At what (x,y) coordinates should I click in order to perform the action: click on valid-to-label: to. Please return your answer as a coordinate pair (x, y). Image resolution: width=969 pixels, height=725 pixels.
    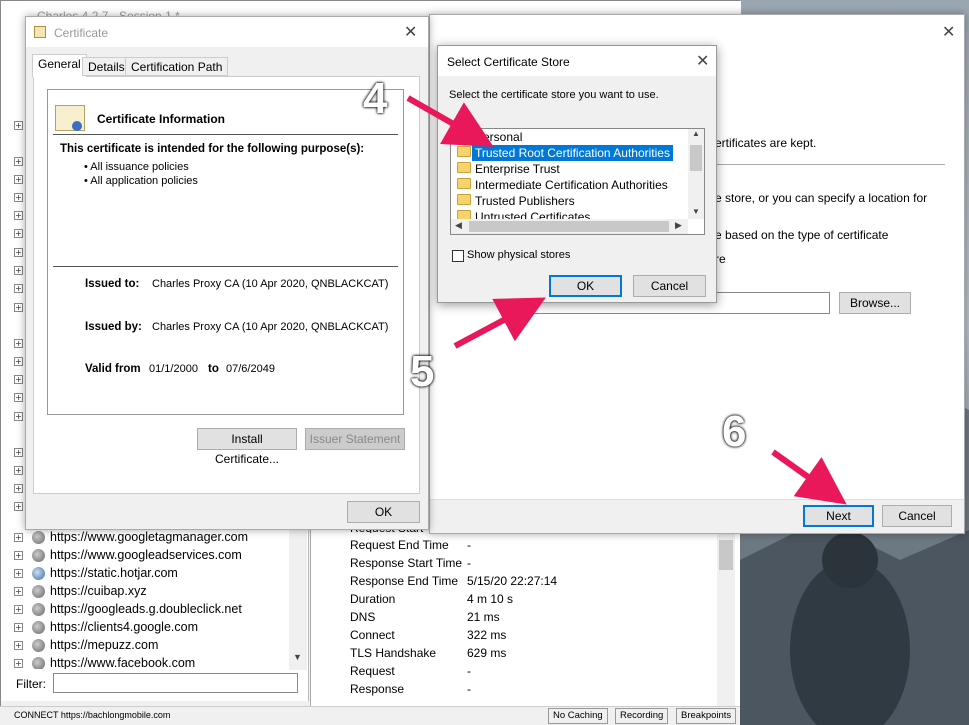
    Looking at the image, I should click on (213, 369).